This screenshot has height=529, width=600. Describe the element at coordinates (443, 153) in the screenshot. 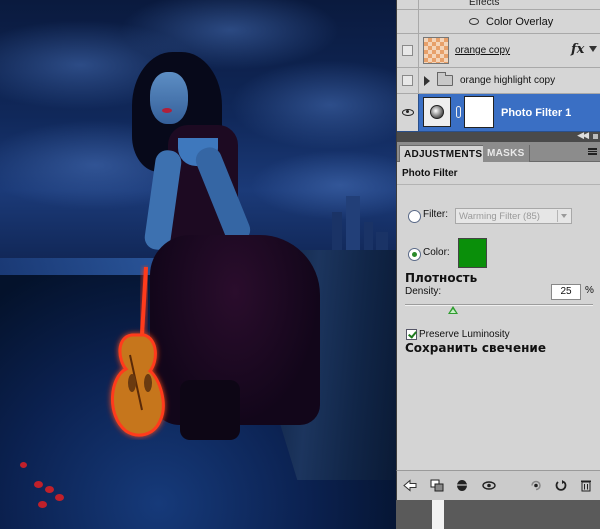

I see `tab-adjustments: ADJUSTMENTS` at that location.